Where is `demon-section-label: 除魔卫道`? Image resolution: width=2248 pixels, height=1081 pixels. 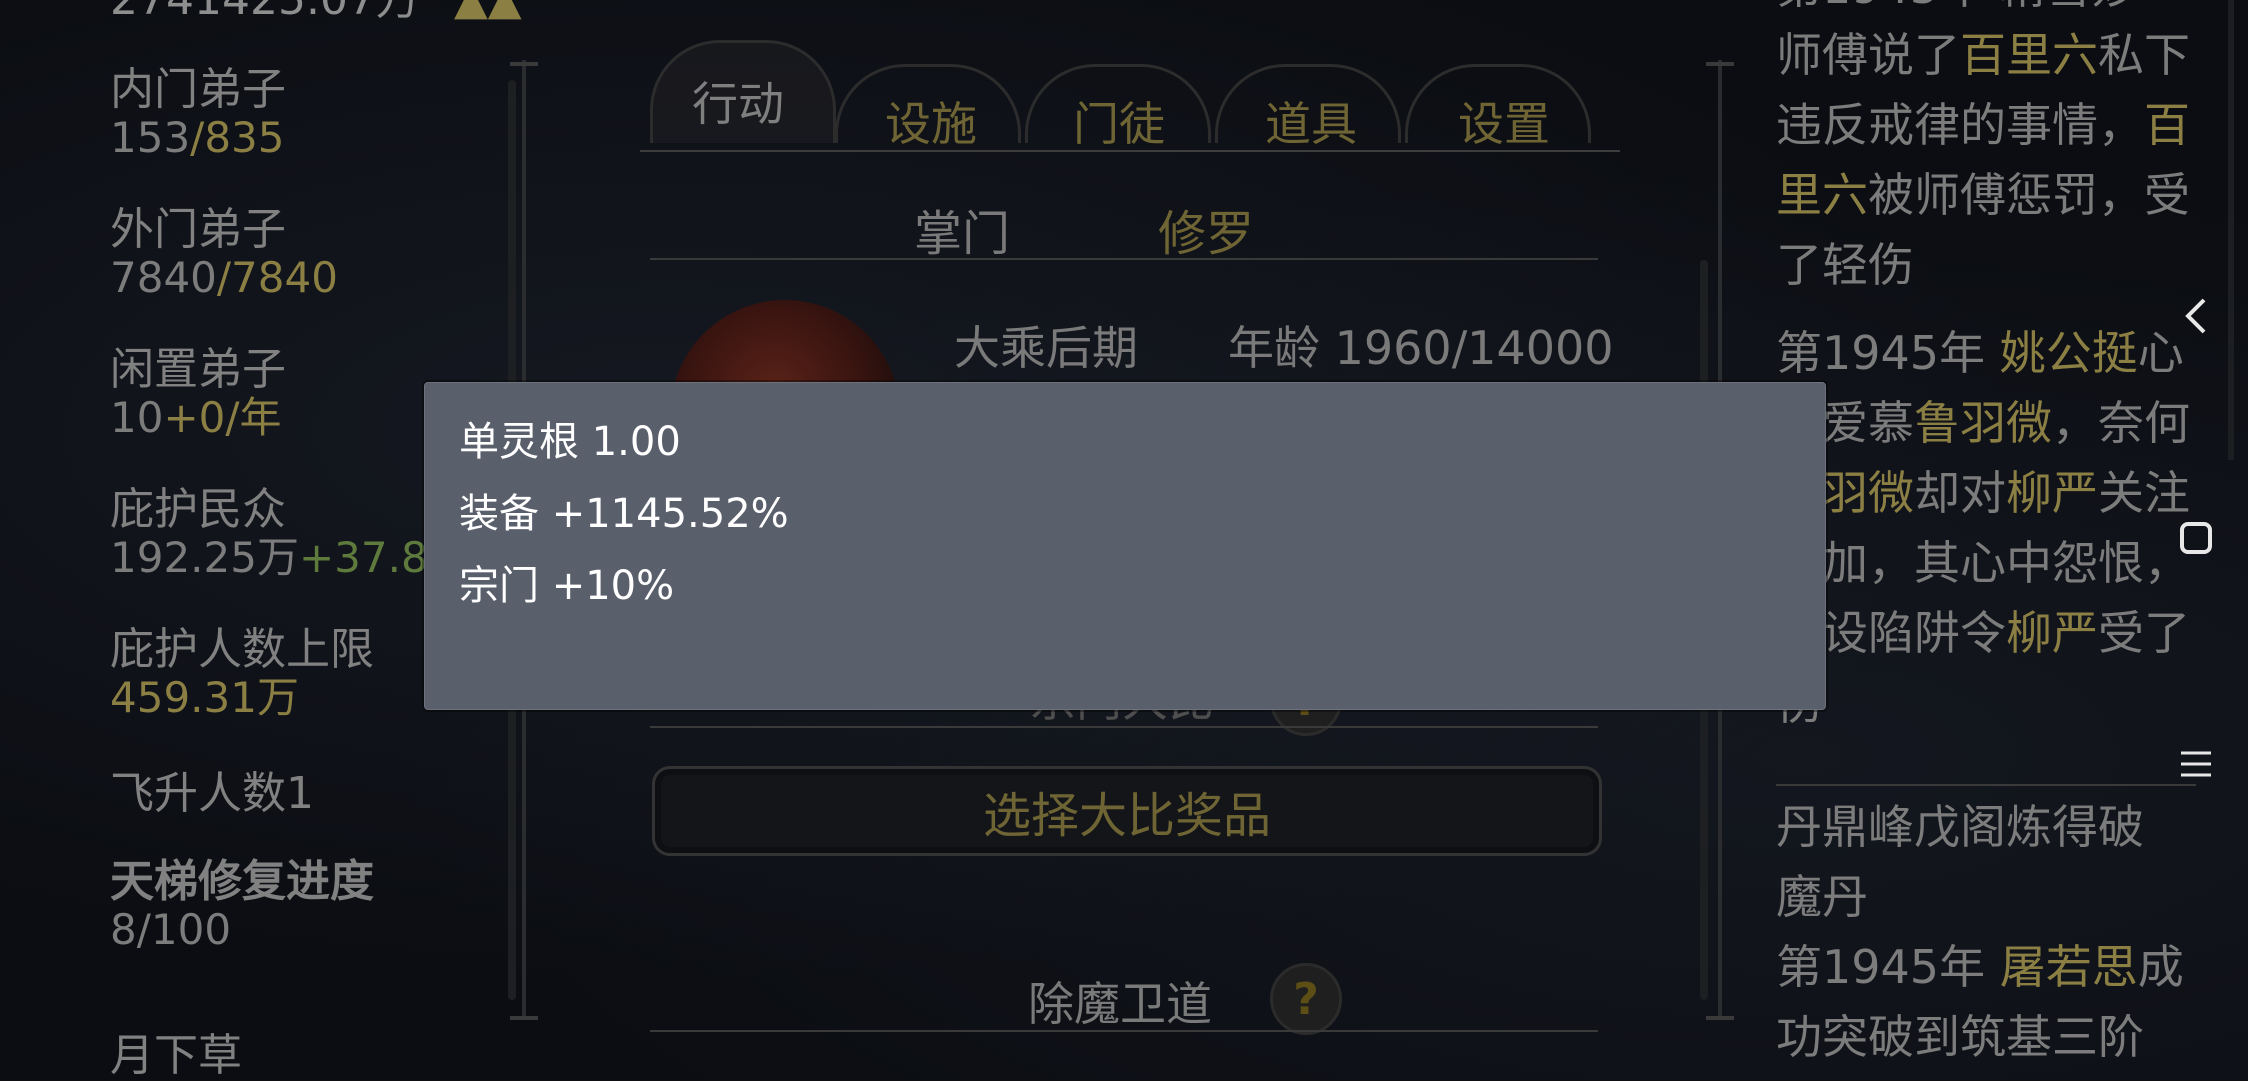
demon-section-label: 除魔卫道 is located at coordinates (1120, 1004).